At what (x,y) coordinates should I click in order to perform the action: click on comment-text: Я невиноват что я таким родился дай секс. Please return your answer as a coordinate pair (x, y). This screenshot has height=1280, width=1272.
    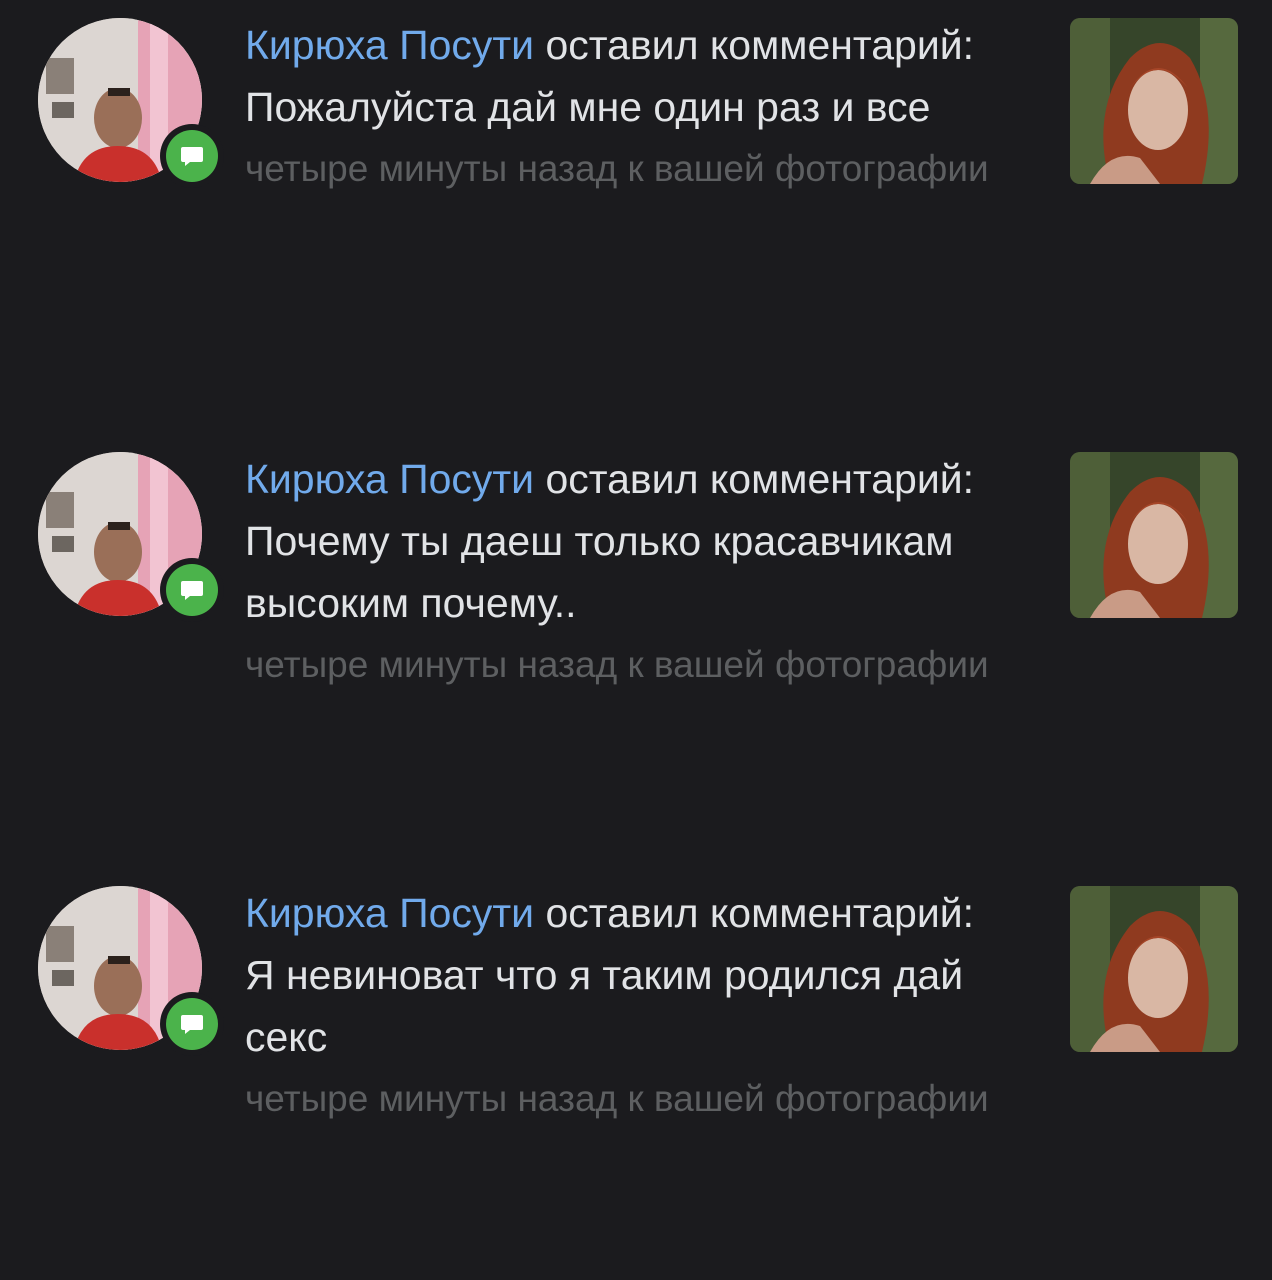
    Looking at the image, I should click on (604, 1006).